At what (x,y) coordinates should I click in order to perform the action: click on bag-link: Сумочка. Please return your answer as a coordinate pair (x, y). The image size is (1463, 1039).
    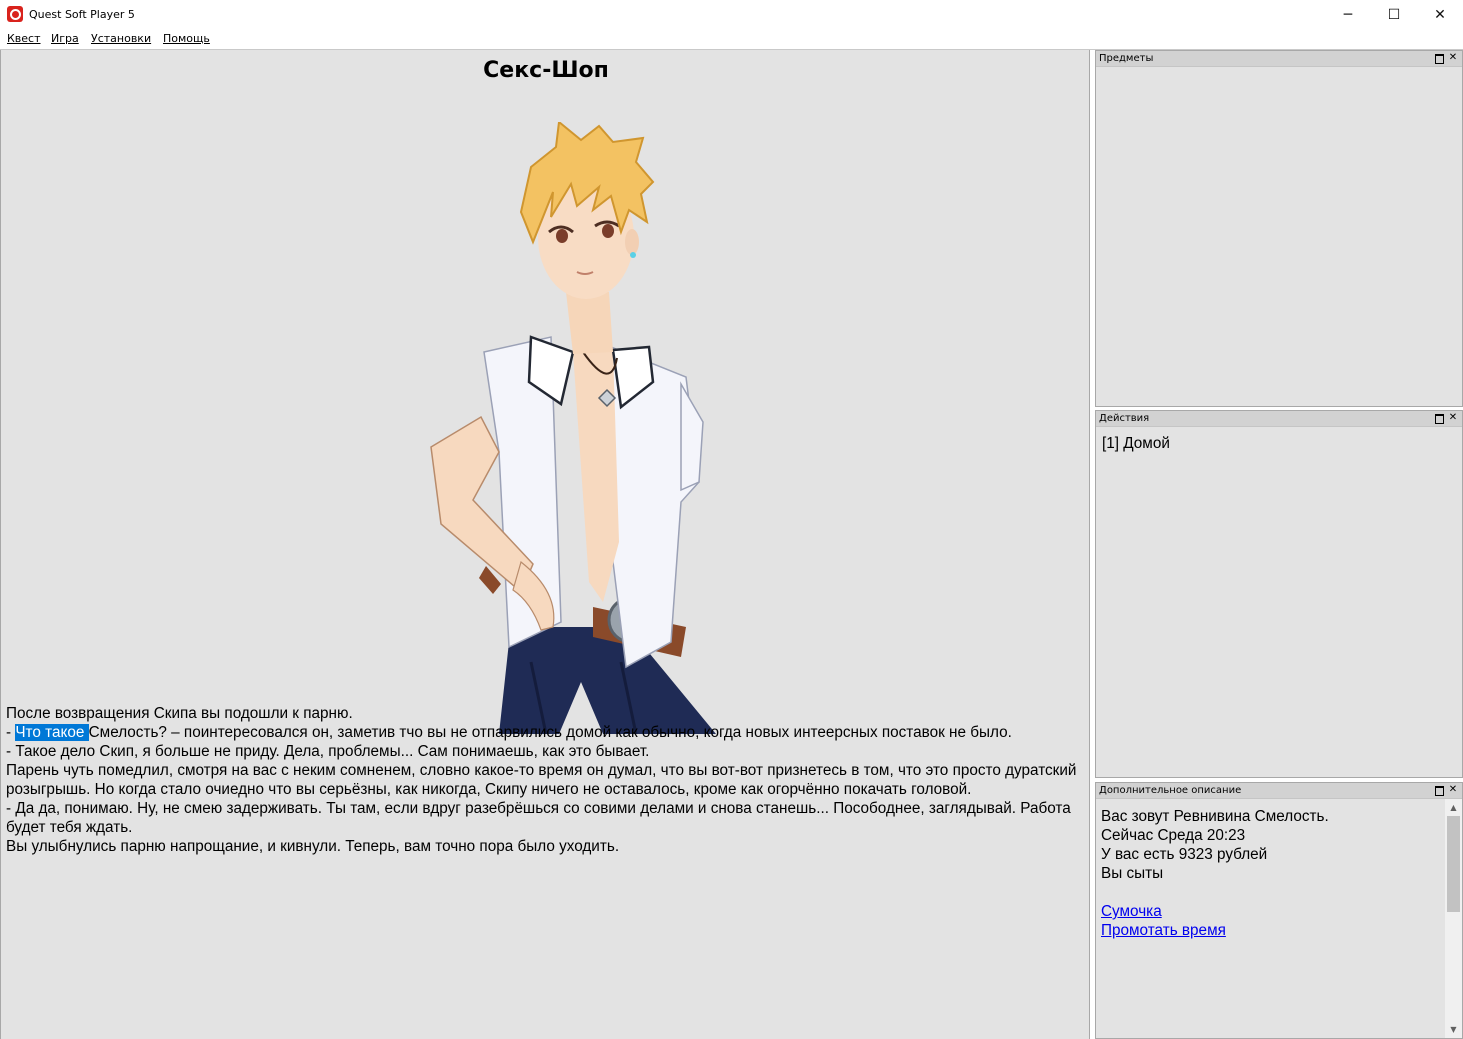
    Looking at the image, I should click on (1131, 911).